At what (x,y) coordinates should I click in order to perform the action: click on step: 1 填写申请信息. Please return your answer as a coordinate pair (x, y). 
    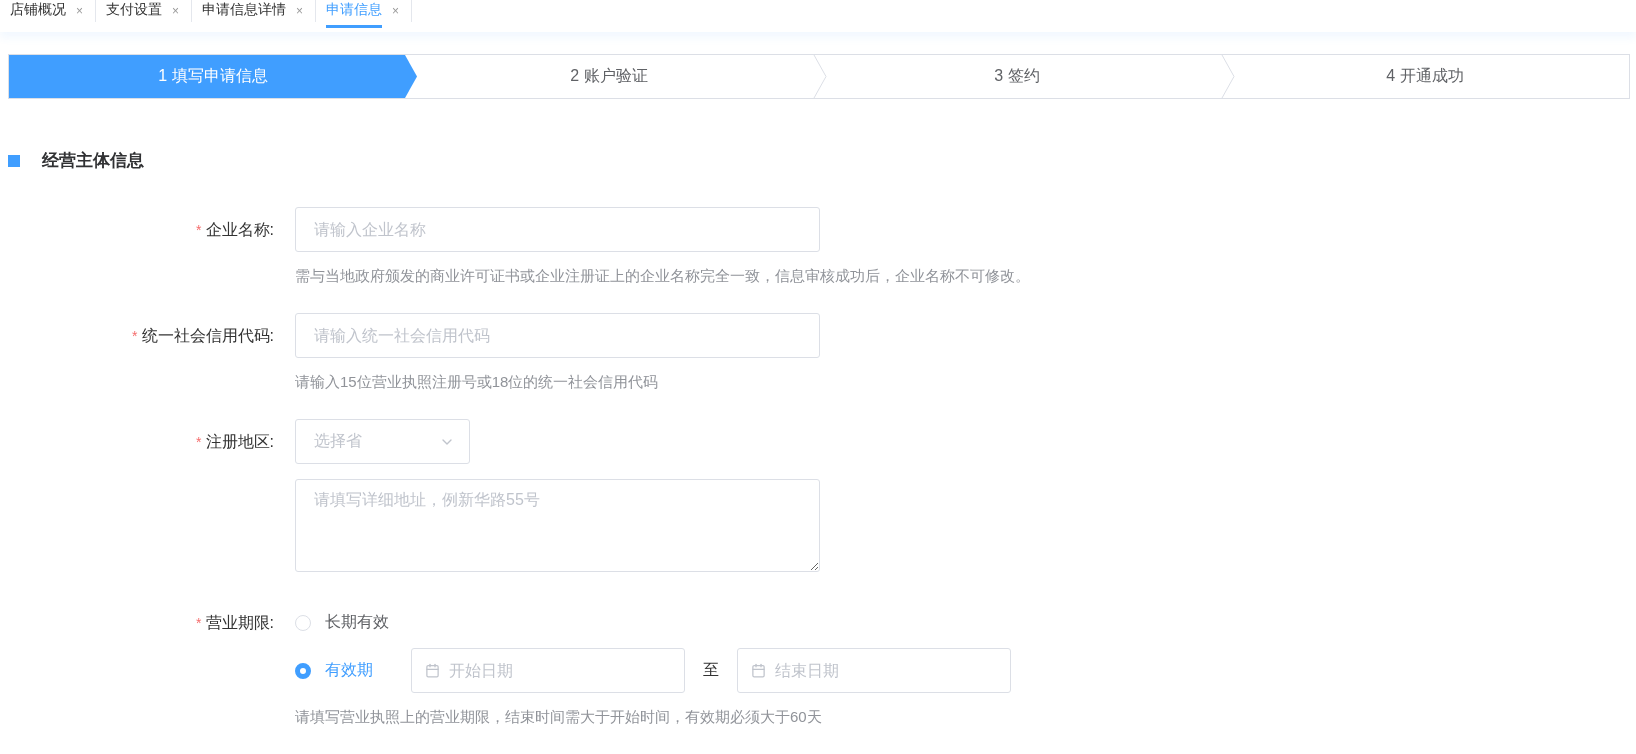
    Looking at the image, I should click on (213, 76).